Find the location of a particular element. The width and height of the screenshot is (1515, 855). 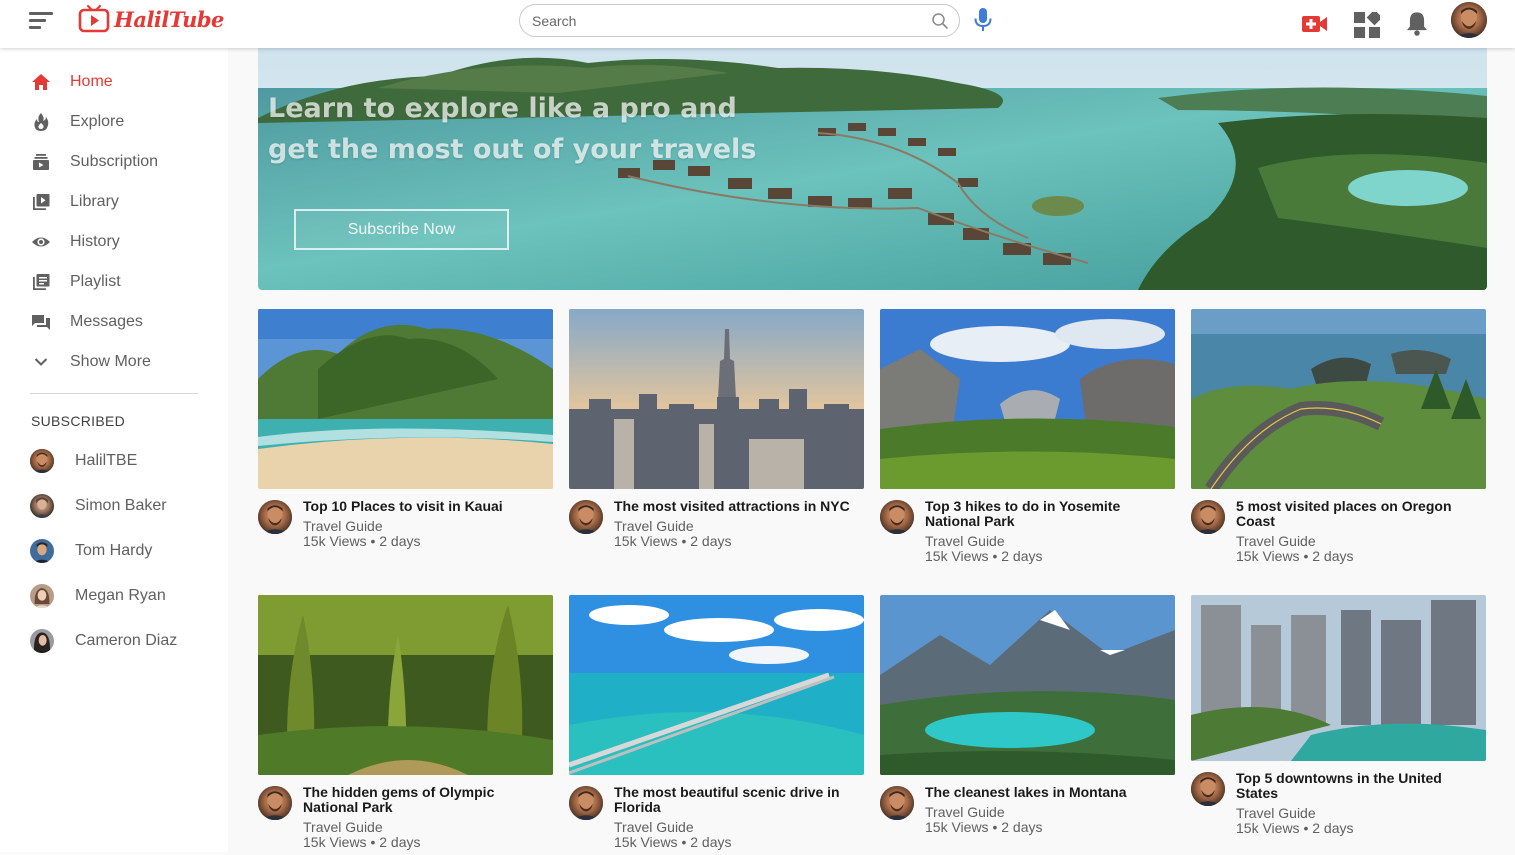

channel-name: Megan Ryan is located at coordinates (120, 595).